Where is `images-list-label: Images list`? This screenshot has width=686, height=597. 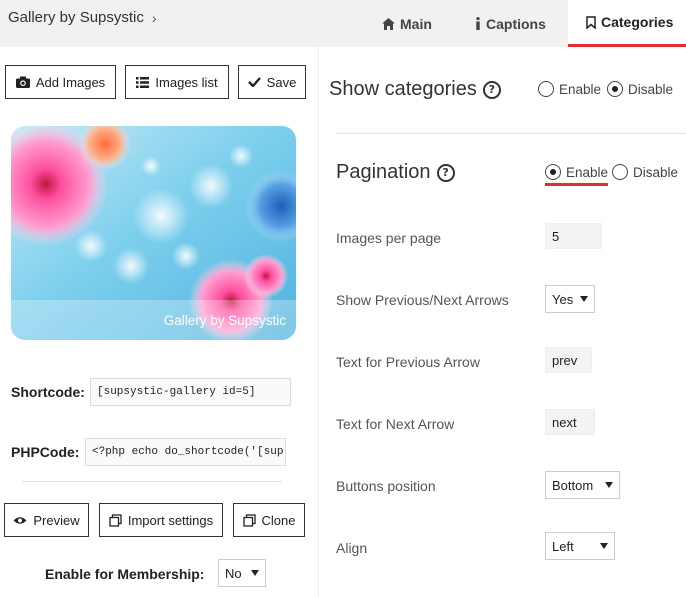 images-list-label: Images list is located at coordinates (186, 82).